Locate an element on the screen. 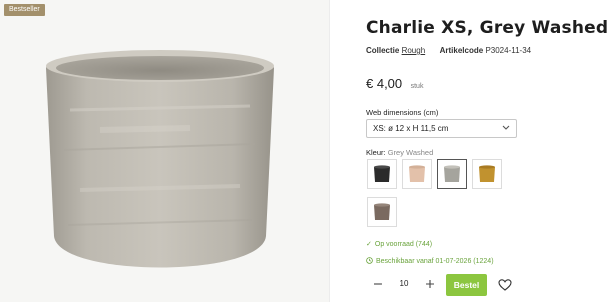 Image resolution: width=609 pixels, height=302 pixels. gold-pot-icon is located at coordinates (487, 173).